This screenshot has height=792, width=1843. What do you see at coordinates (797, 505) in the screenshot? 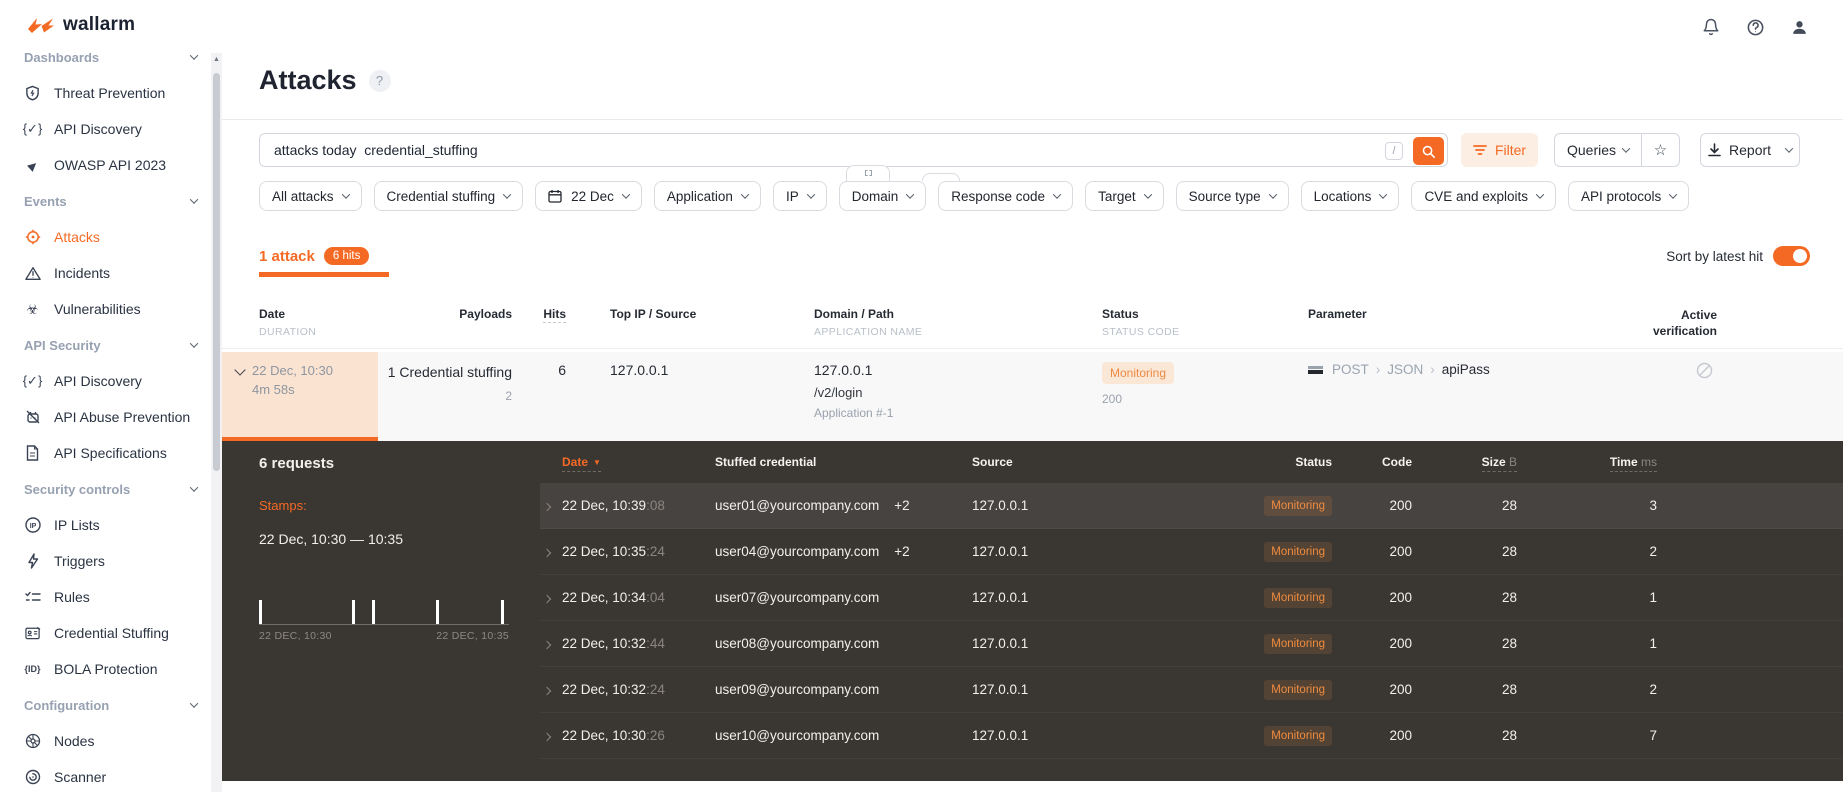
I see `stuffed-credential: user01@yourcompany.com` at bounding box center [797, 505].